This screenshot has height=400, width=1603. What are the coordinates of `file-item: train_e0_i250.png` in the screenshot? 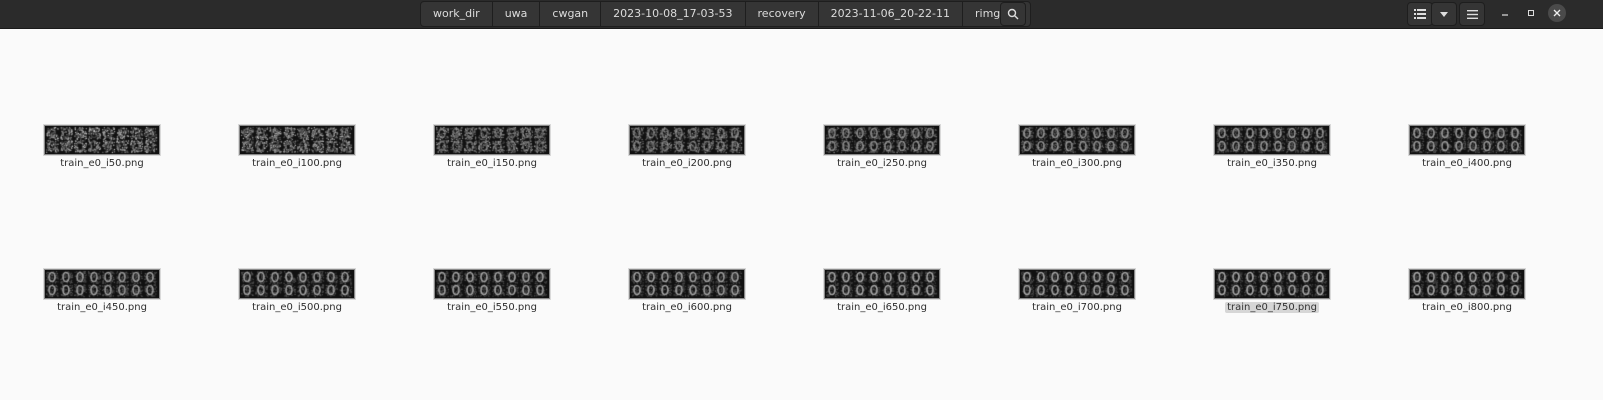 It's located at (882, 147).